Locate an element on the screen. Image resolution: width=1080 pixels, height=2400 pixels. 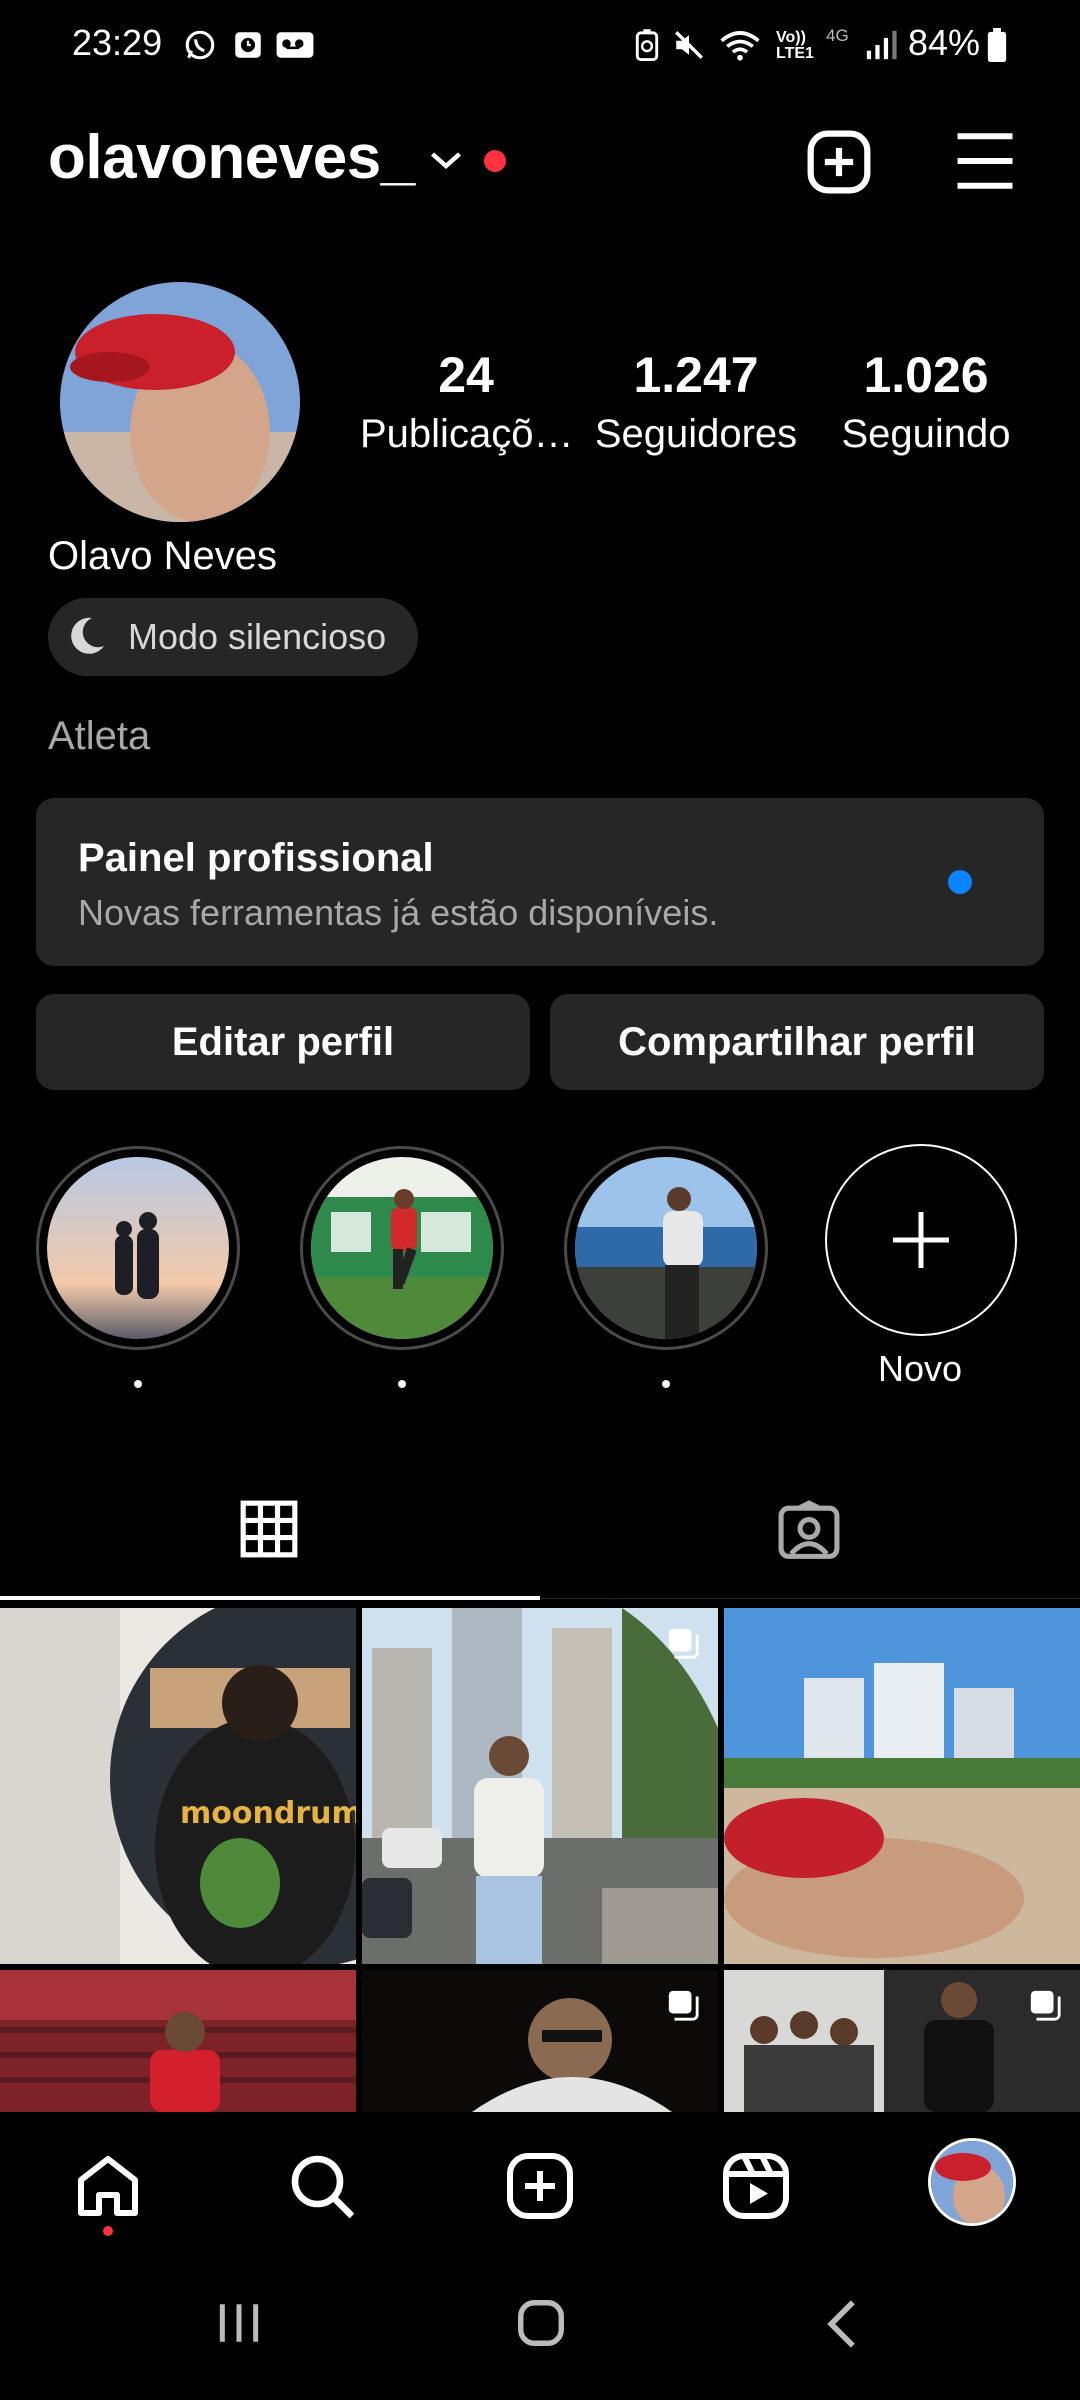
nav-avatar-photo is located at coordinates (972, 2182).